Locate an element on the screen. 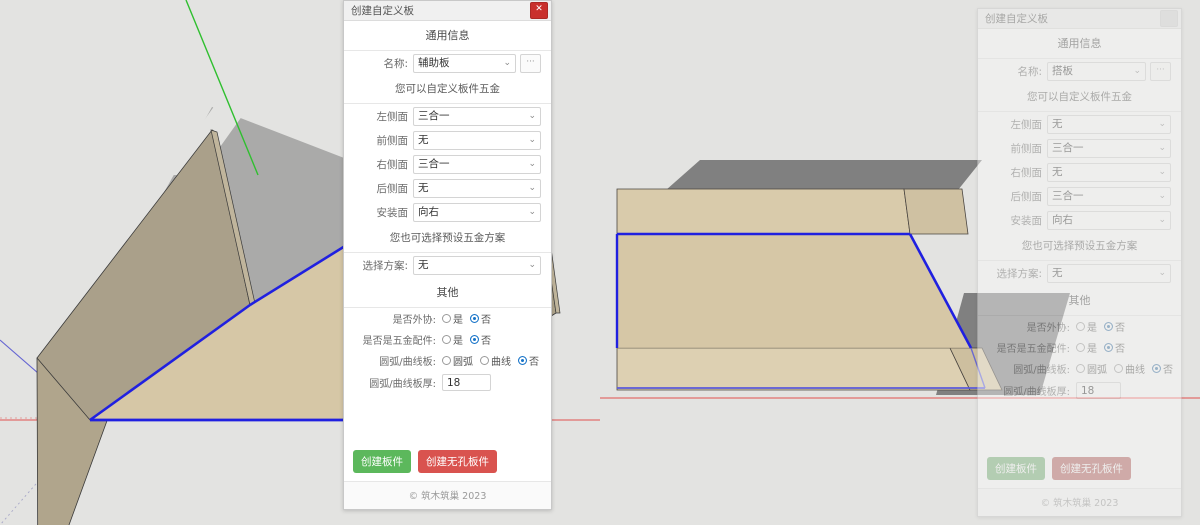 The image size is (1200, 525). name-select: 辅助板 ⌄ is located at coordinates (464, 63).